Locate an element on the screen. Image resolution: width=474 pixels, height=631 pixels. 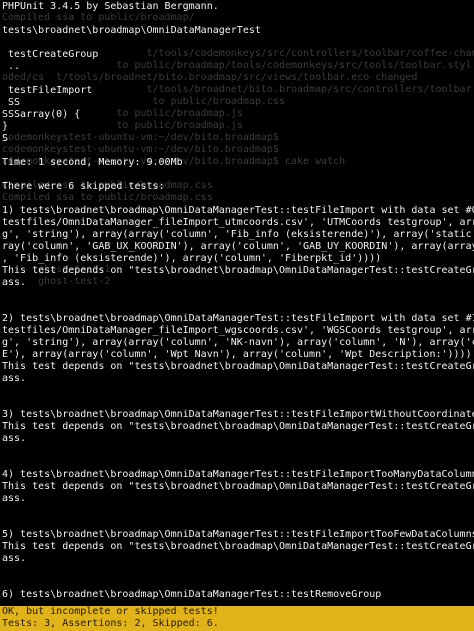
status-counts: Tests: 3, Assertions: 2, Skipped: 6. is located at coordinates (110, 623).